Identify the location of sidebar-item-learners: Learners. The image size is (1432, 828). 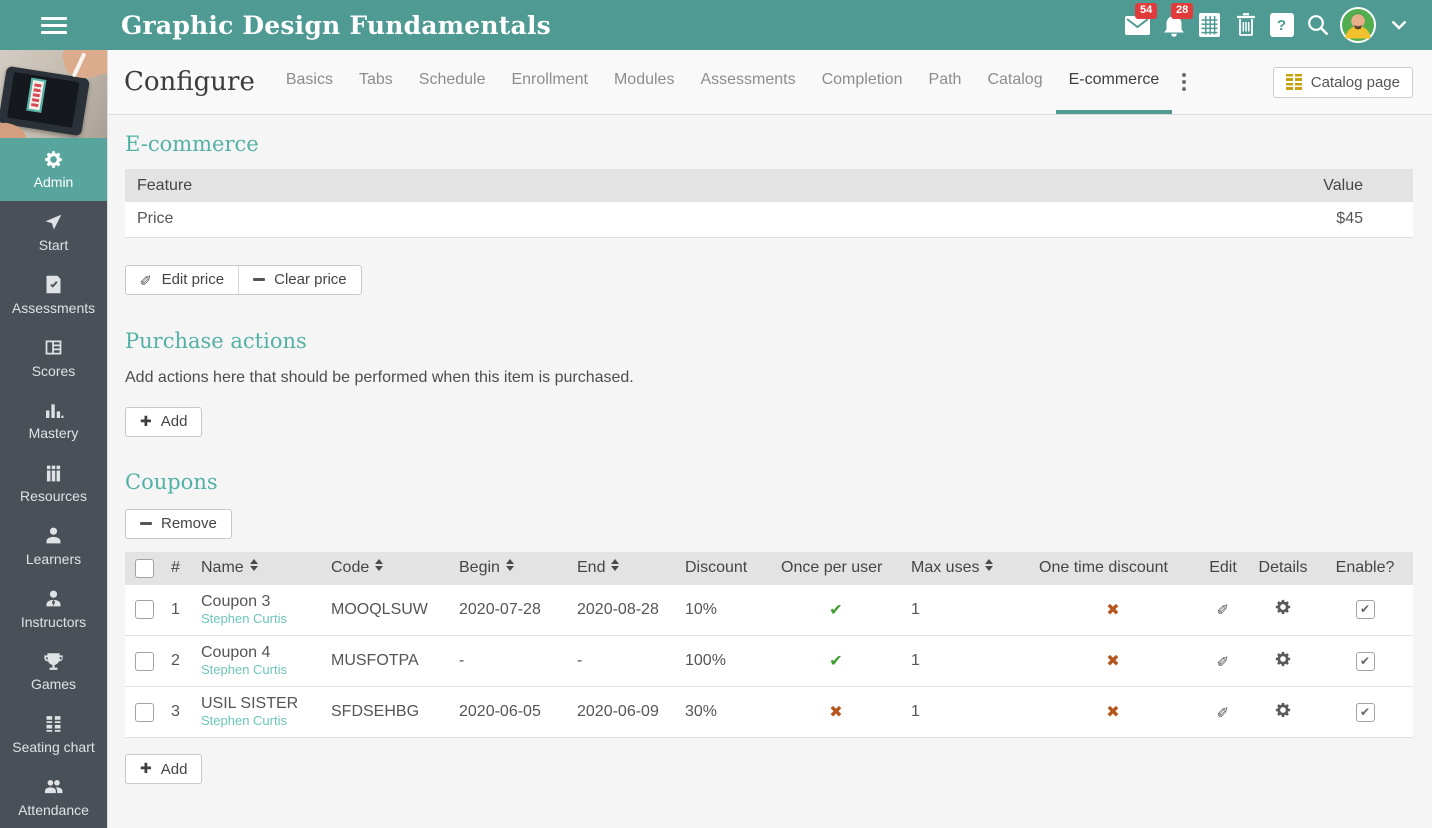
(53, 545).